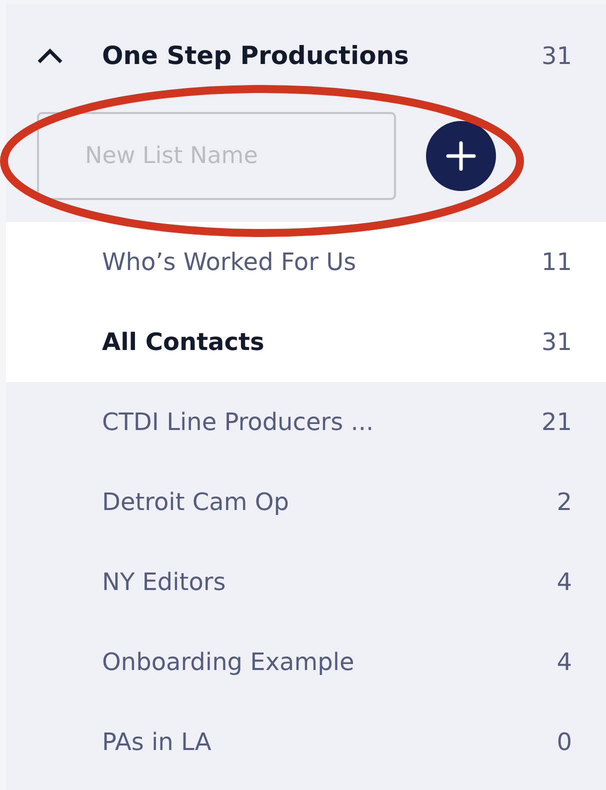 The image size is (606, 790). What do you see at coordinates (306, 742) in the screenshot?
I see `list-item: PAs in LA 0` at bounding box center [306, 742].